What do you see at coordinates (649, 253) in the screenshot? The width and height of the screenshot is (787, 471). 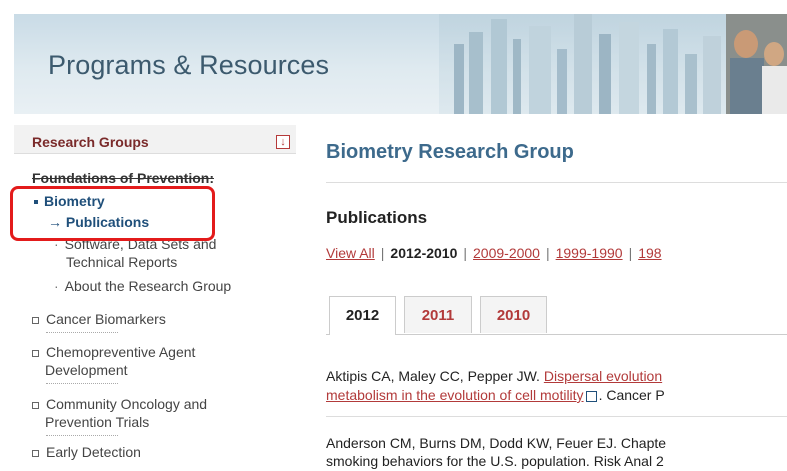 I see `year-filter-198x: 198` at bounding box center [649, 253].